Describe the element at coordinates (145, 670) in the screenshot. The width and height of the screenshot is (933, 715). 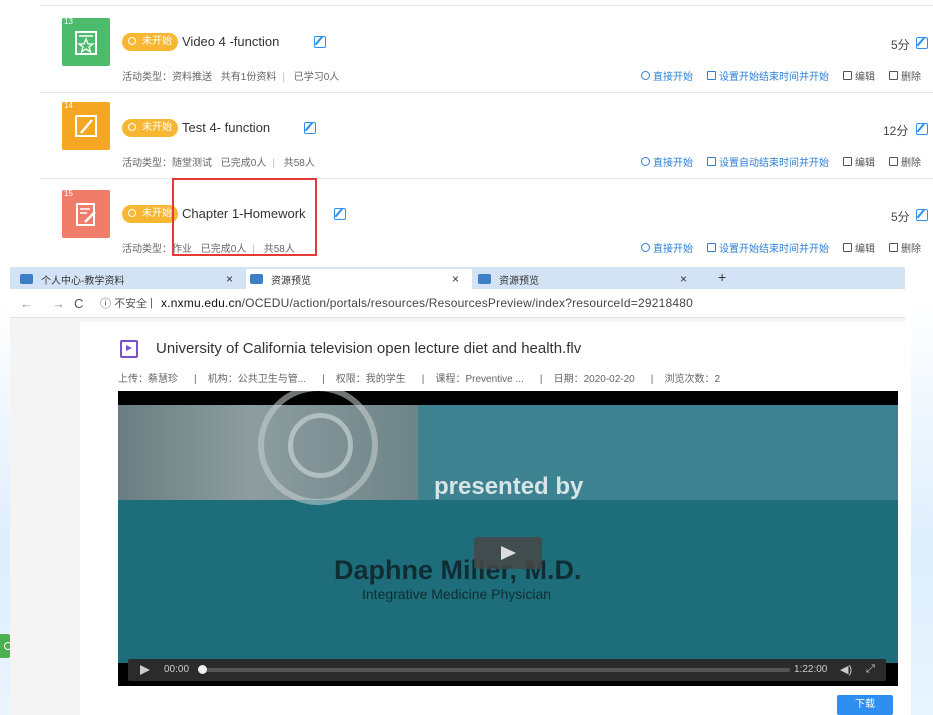
I see `play-icon` at that location.